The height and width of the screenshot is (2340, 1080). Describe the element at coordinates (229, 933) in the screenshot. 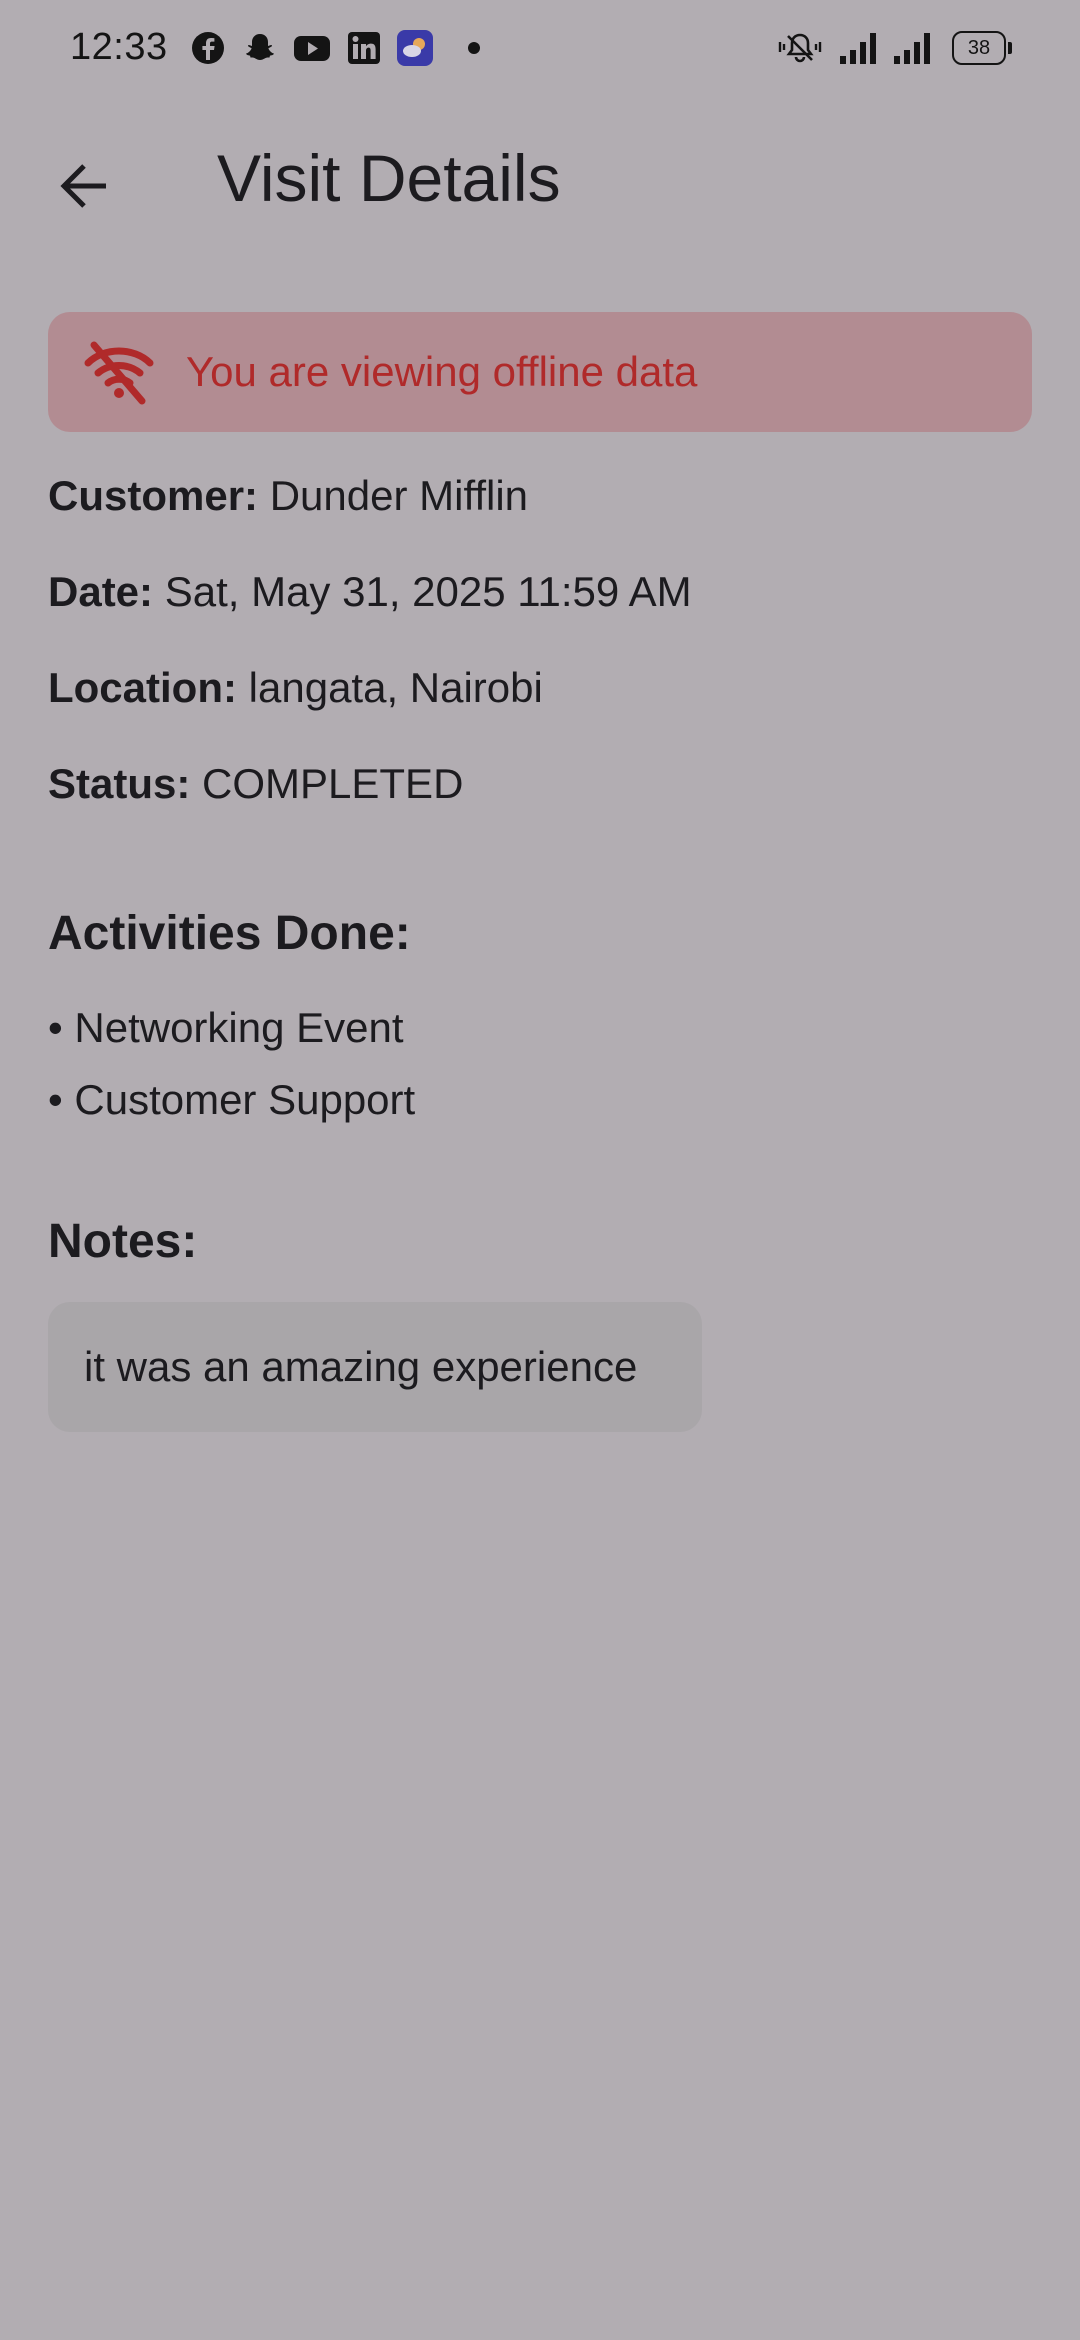

I see `activities-heading: Activities Done:` at that location.